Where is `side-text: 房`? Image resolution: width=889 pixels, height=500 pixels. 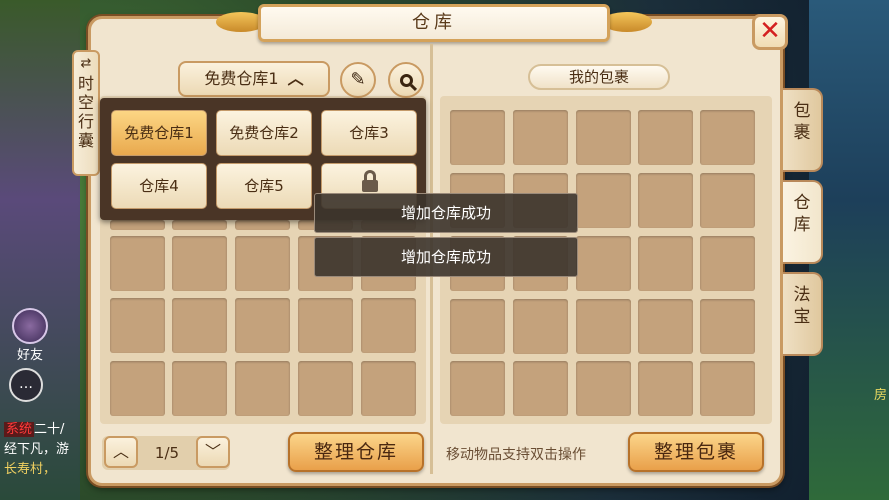 side-text: 房 is located at coordinates (880, 395).